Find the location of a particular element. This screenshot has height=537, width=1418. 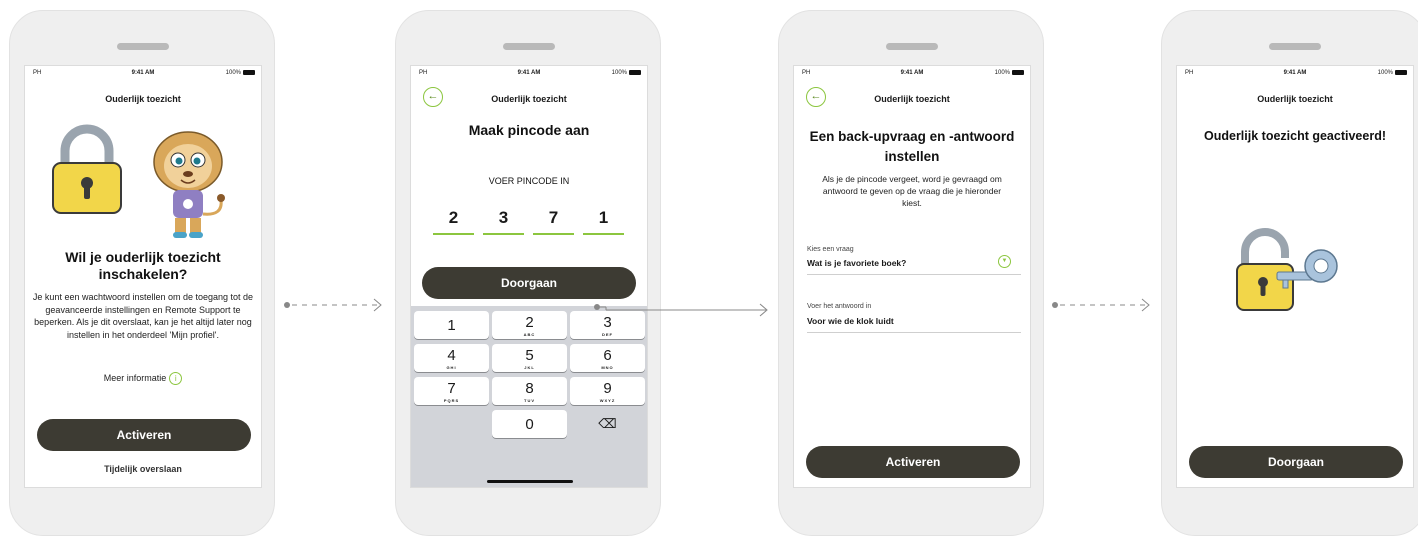

key-7: 7 PQRS is located at coordinates (451, 391).